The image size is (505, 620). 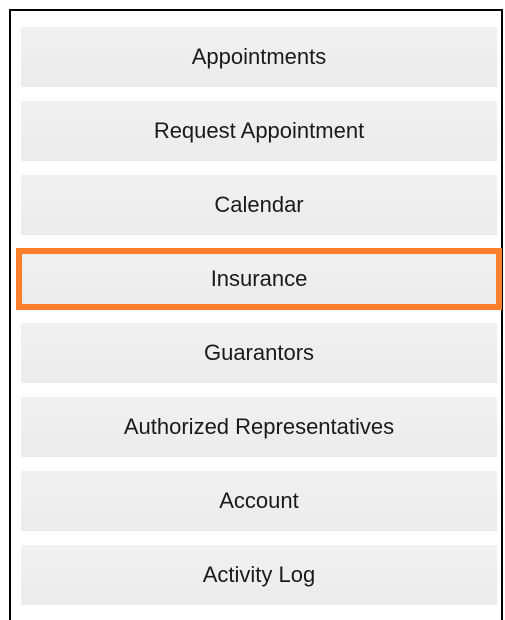 What do you see at coordinates (259, 131) in the screenshot?
I see `menu-item-request-appointment: Request Appointment` at bounding box center [259, 131].